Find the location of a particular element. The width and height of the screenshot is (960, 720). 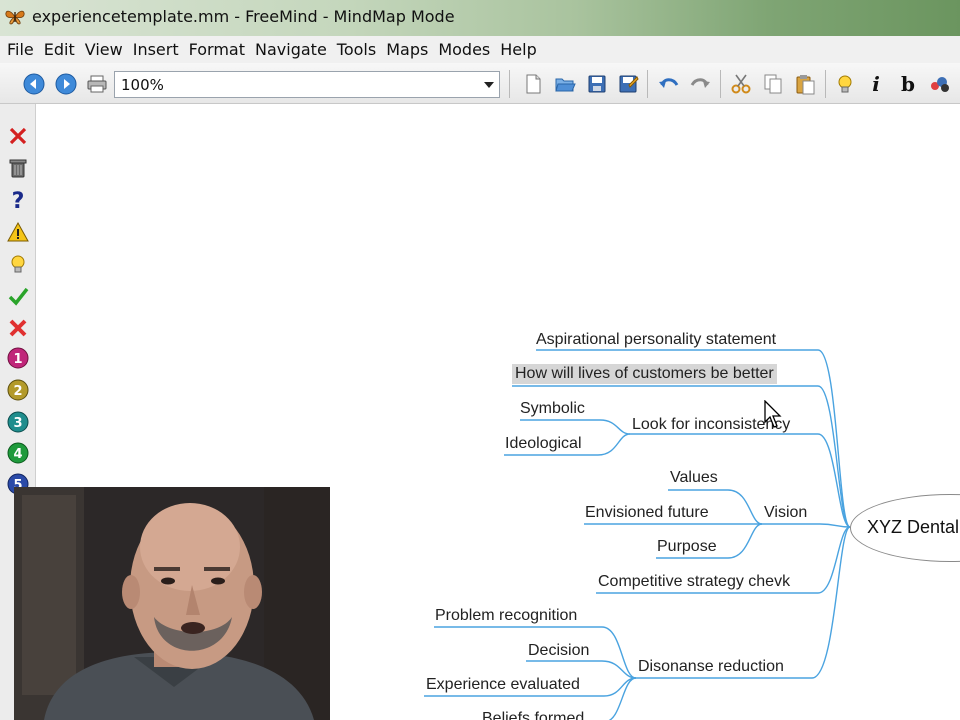

menu-modes: Modes is located at coordinates (464, 49).